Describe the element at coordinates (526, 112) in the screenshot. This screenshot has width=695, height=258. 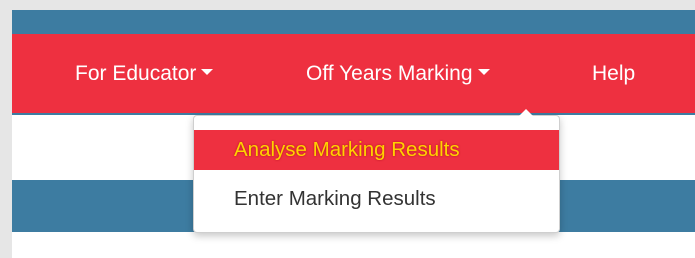
I see `dropdown-pointer-arrow` at that location.